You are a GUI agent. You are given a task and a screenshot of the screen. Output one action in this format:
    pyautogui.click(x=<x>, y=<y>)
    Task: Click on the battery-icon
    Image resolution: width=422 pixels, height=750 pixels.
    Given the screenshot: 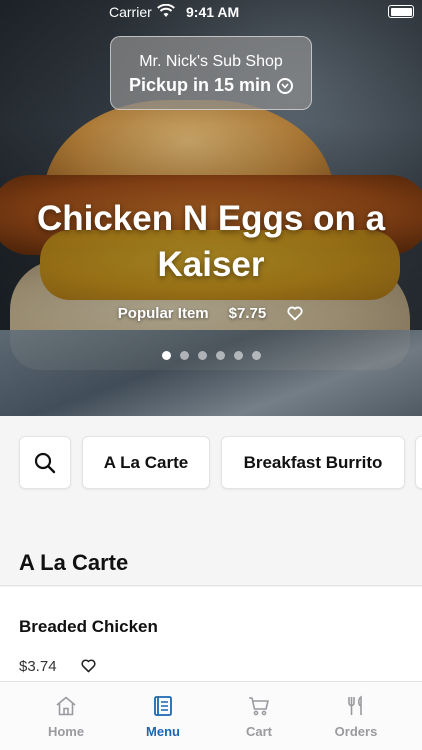 What is the action you would take?
    pyautogui.click(x=401, y=11)
    